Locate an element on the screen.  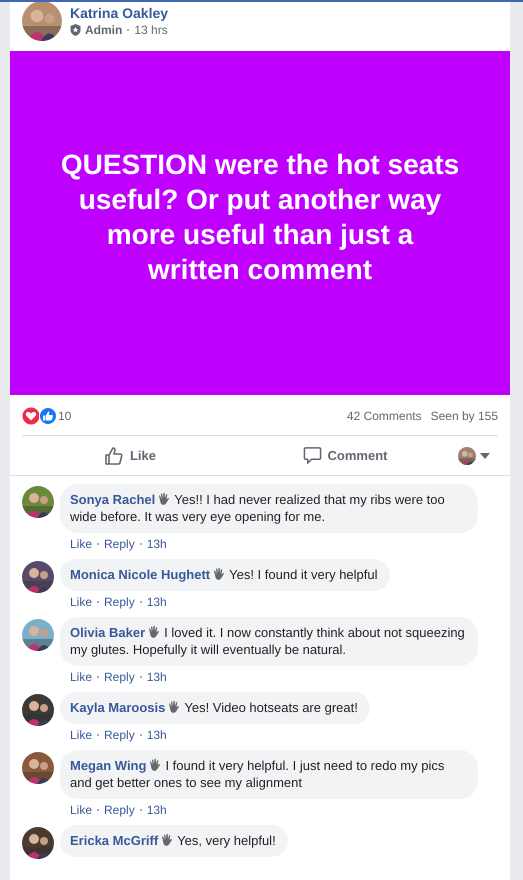
comment-text: Megan Wing I found it very helpful. I just need to redo my pics and get better ones to see my alignment is located at coordinates (257, 774).